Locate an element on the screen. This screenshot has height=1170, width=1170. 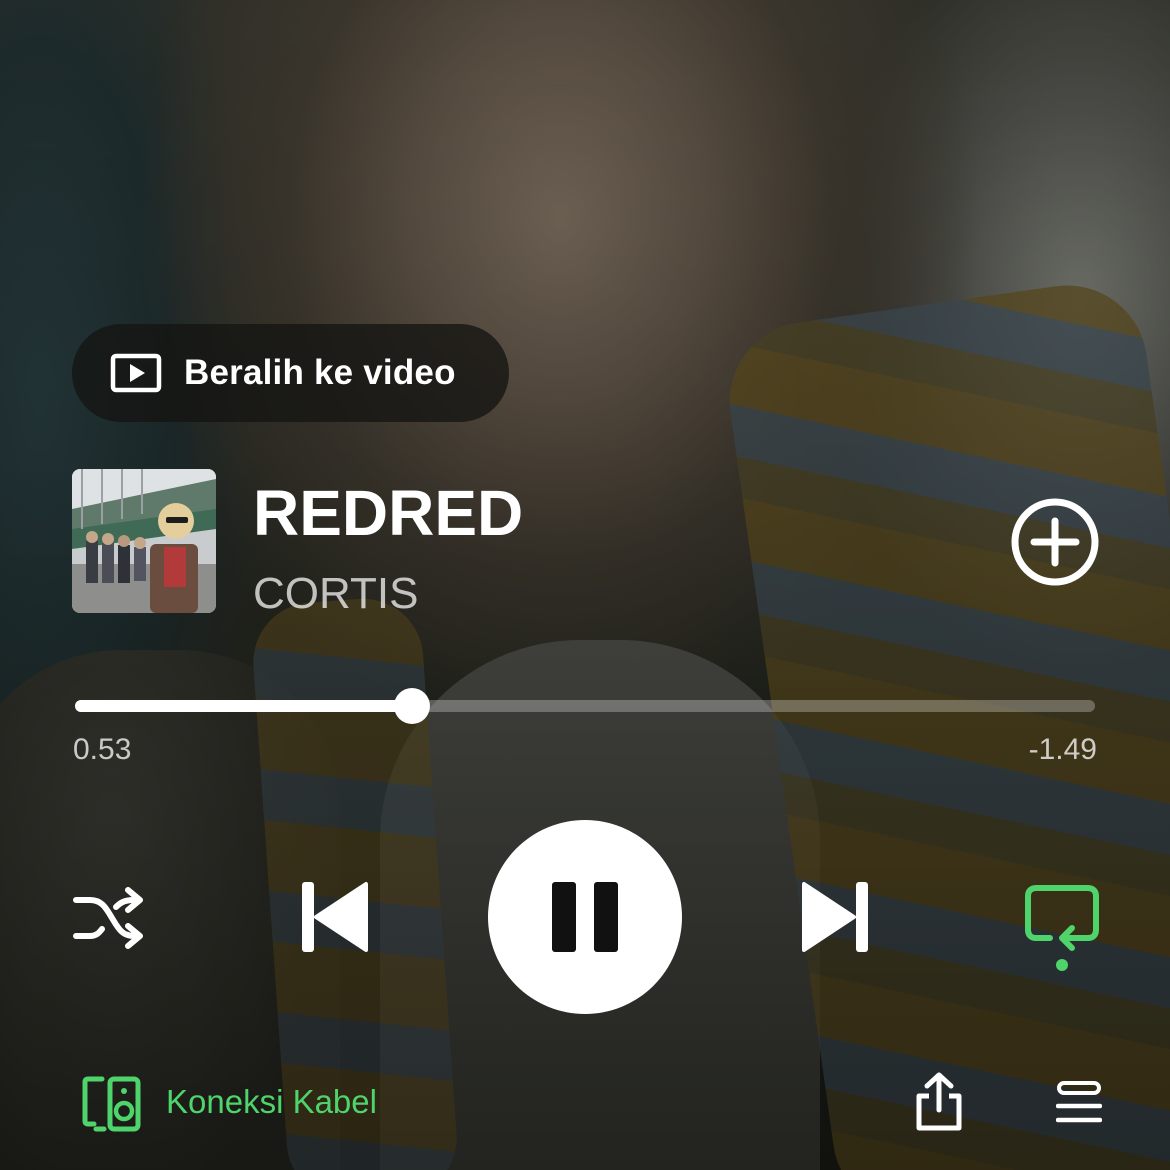
output-device-label: Koneksi Kabel is located at coordinates (271, 1102).